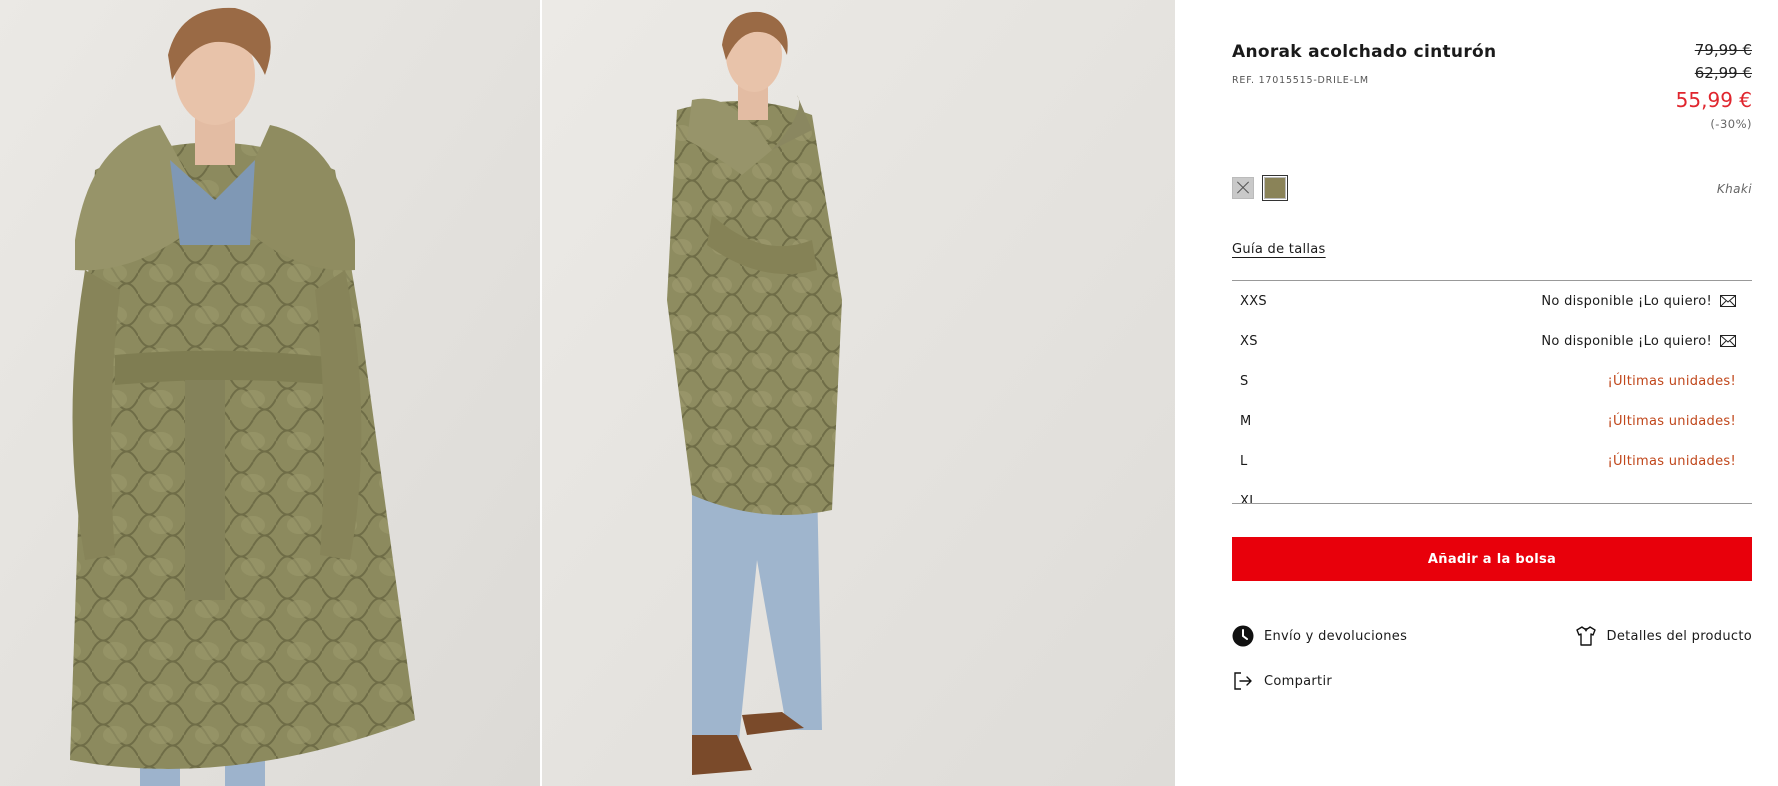  I want to click on size-label: L, so click(1244, 461).